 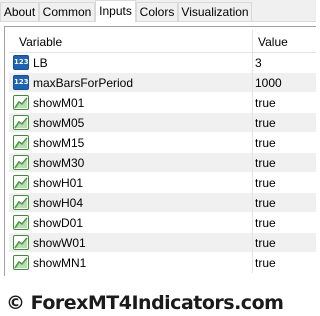 What do you see at coordinates (83, 83) in the screenshot?
I see `variable-name: maxBarsForPeriod` at bounding box center [83, 83].